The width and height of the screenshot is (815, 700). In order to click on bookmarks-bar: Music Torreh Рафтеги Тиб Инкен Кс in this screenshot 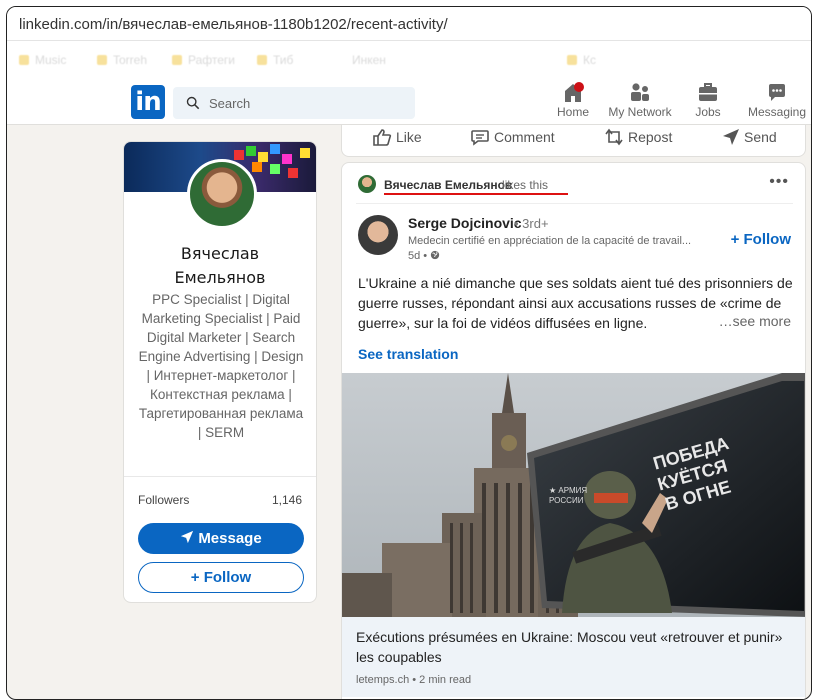, I will do `click(409, 61)`.